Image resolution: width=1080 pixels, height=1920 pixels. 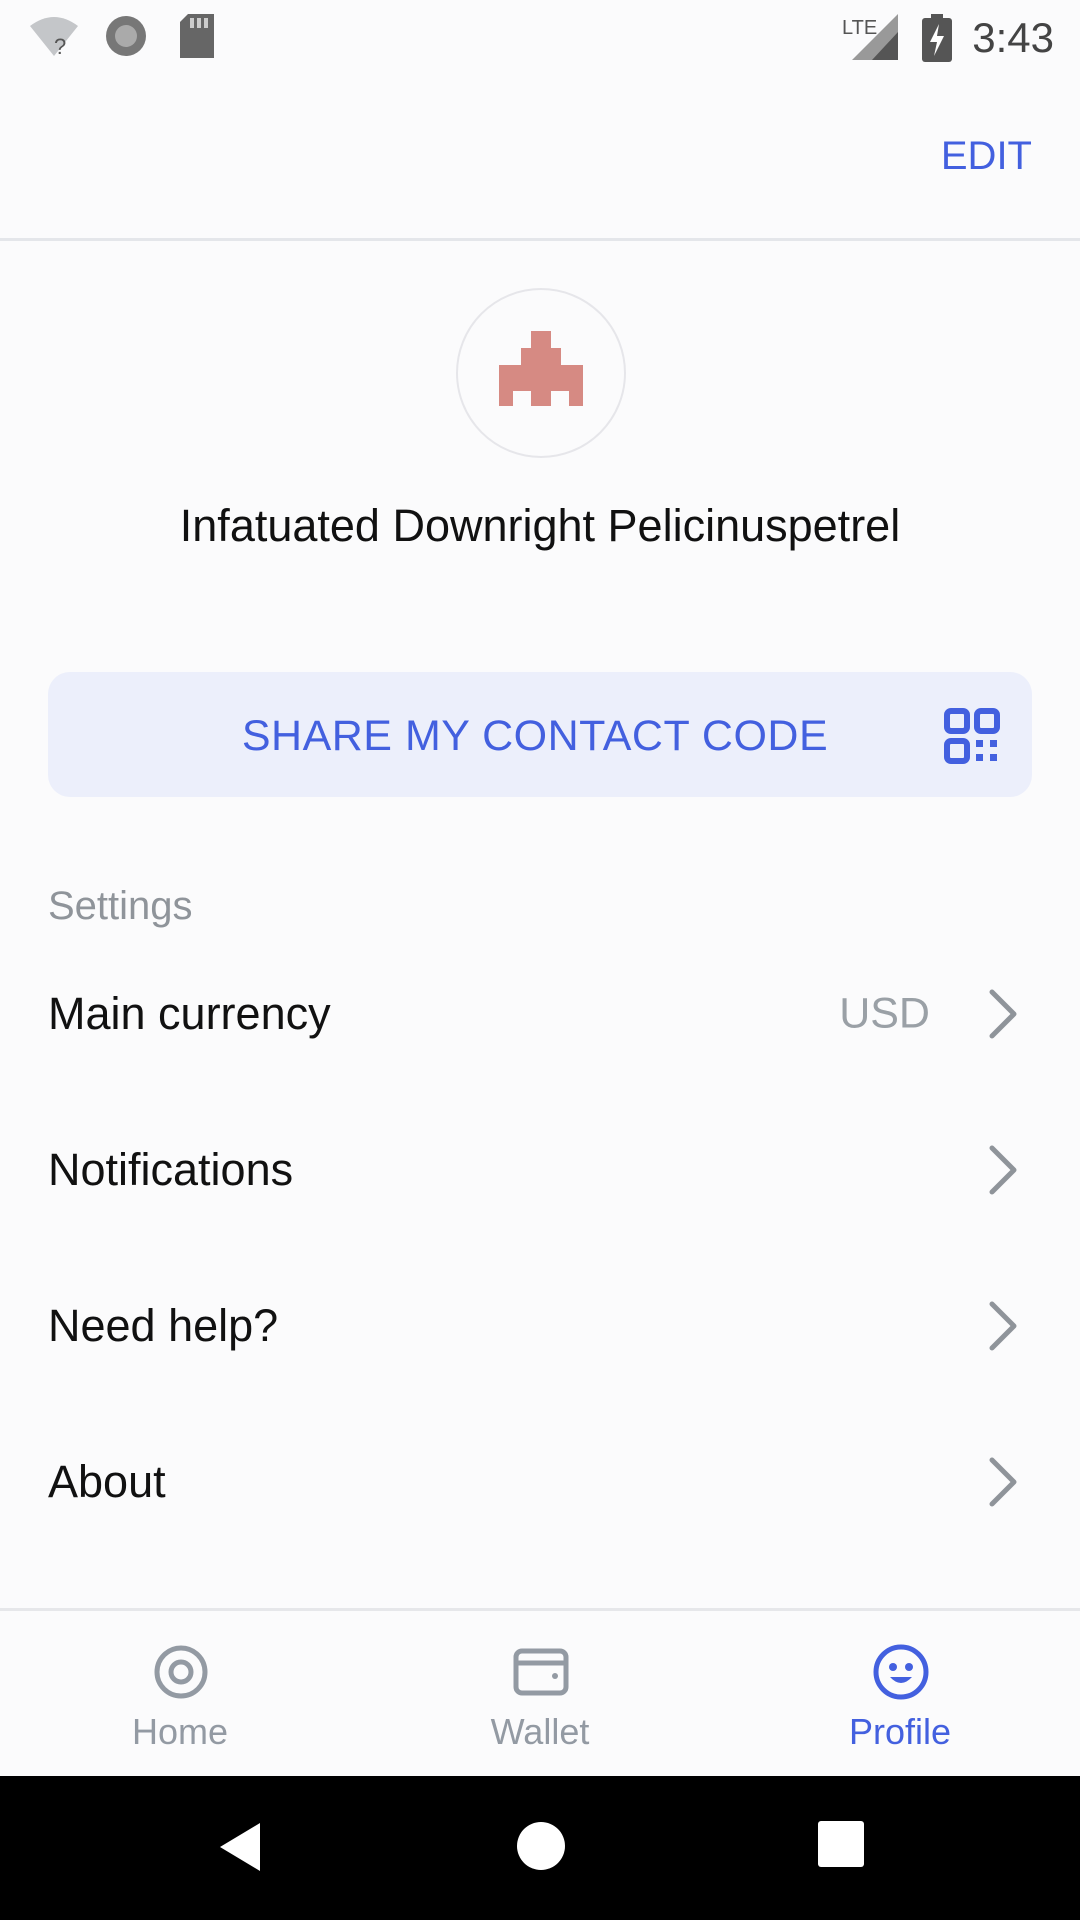 I want to click on home-circle-icon, so click(x=541, y=1846).